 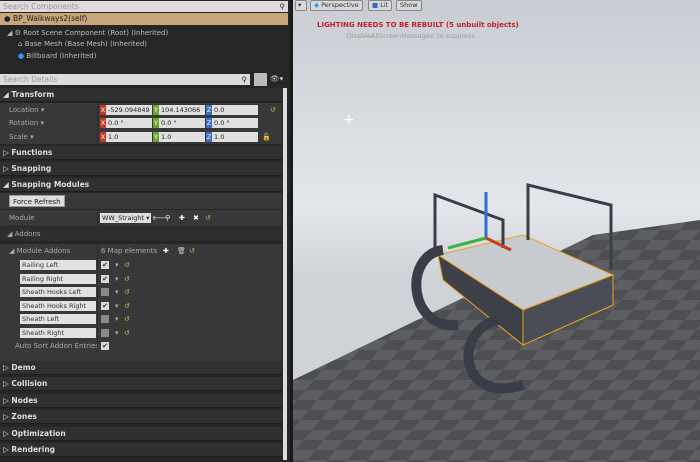 What do you see at coordinates (129, 110) in the screenshot?
I see `value: -529.094849` at bounding box center [129, 110].